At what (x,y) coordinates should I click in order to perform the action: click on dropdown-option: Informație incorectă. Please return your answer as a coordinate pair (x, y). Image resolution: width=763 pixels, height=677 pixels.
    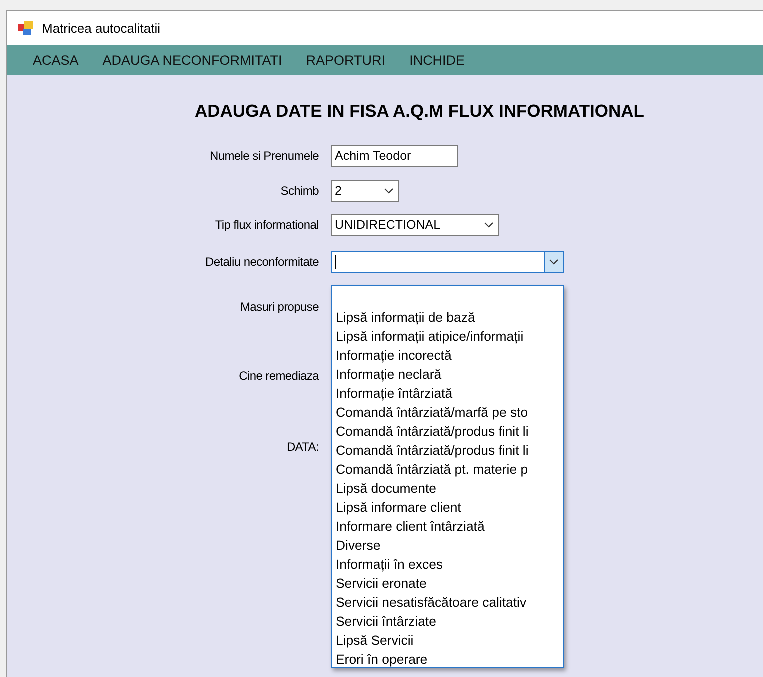
    Looking at the image, I should click on (449, 355).